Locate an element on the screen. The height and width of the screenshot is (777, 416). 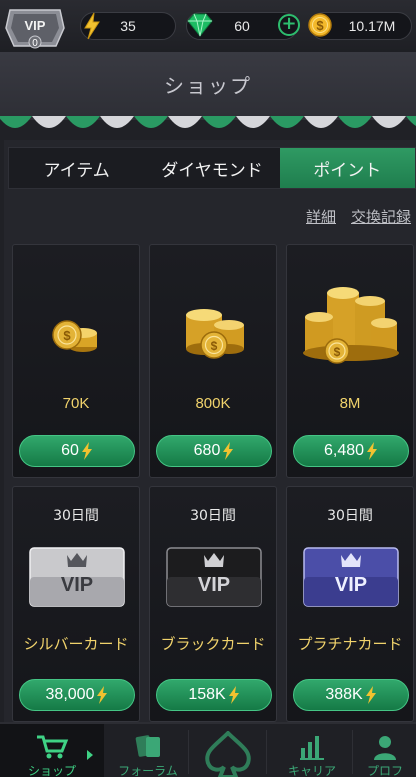
silver-vip-card-icon: VIP is located at coordinates (77, 577).